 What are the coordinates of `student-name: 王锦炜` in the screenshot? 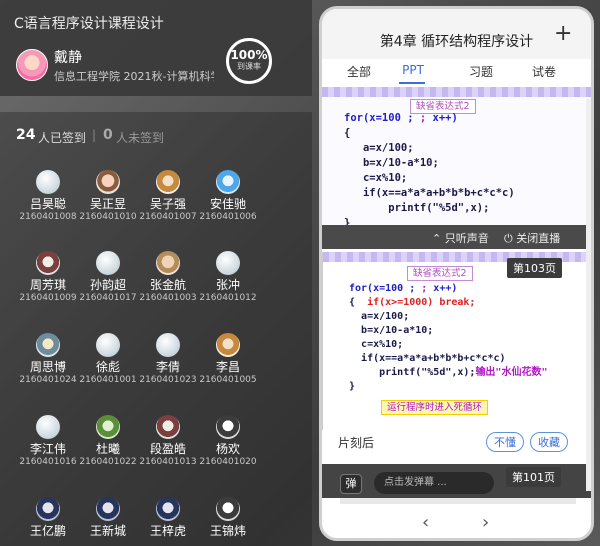 It's located at (227, 531).